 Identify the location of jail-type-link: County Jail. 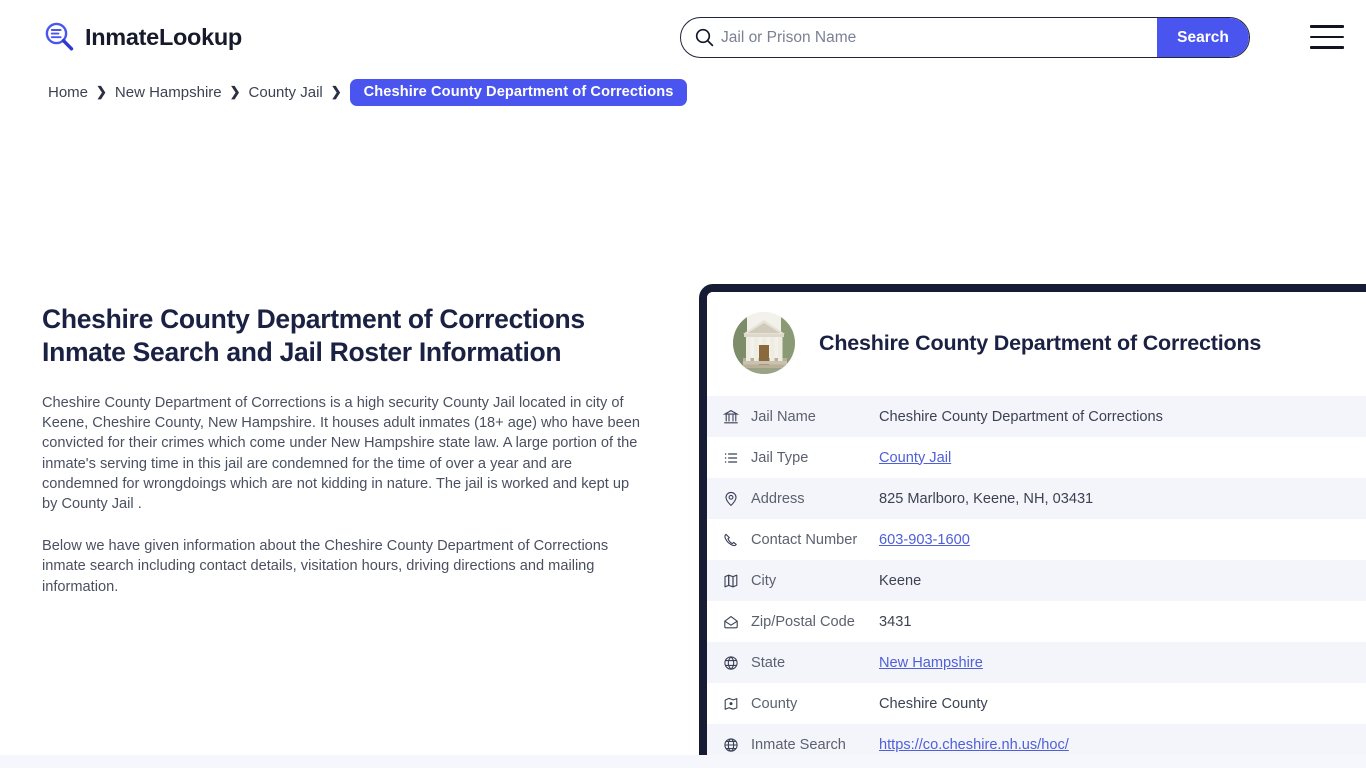
(915, 458).